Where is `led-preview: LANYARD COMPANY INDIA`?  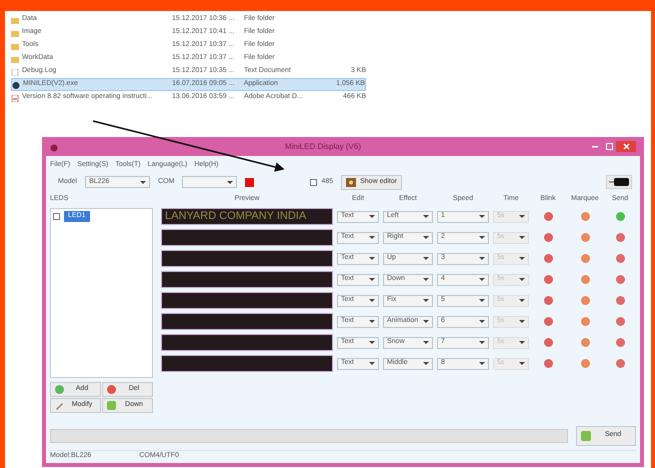
led-preview: LANYARD COMPANY INDIA is located at coordinates (247, 216).